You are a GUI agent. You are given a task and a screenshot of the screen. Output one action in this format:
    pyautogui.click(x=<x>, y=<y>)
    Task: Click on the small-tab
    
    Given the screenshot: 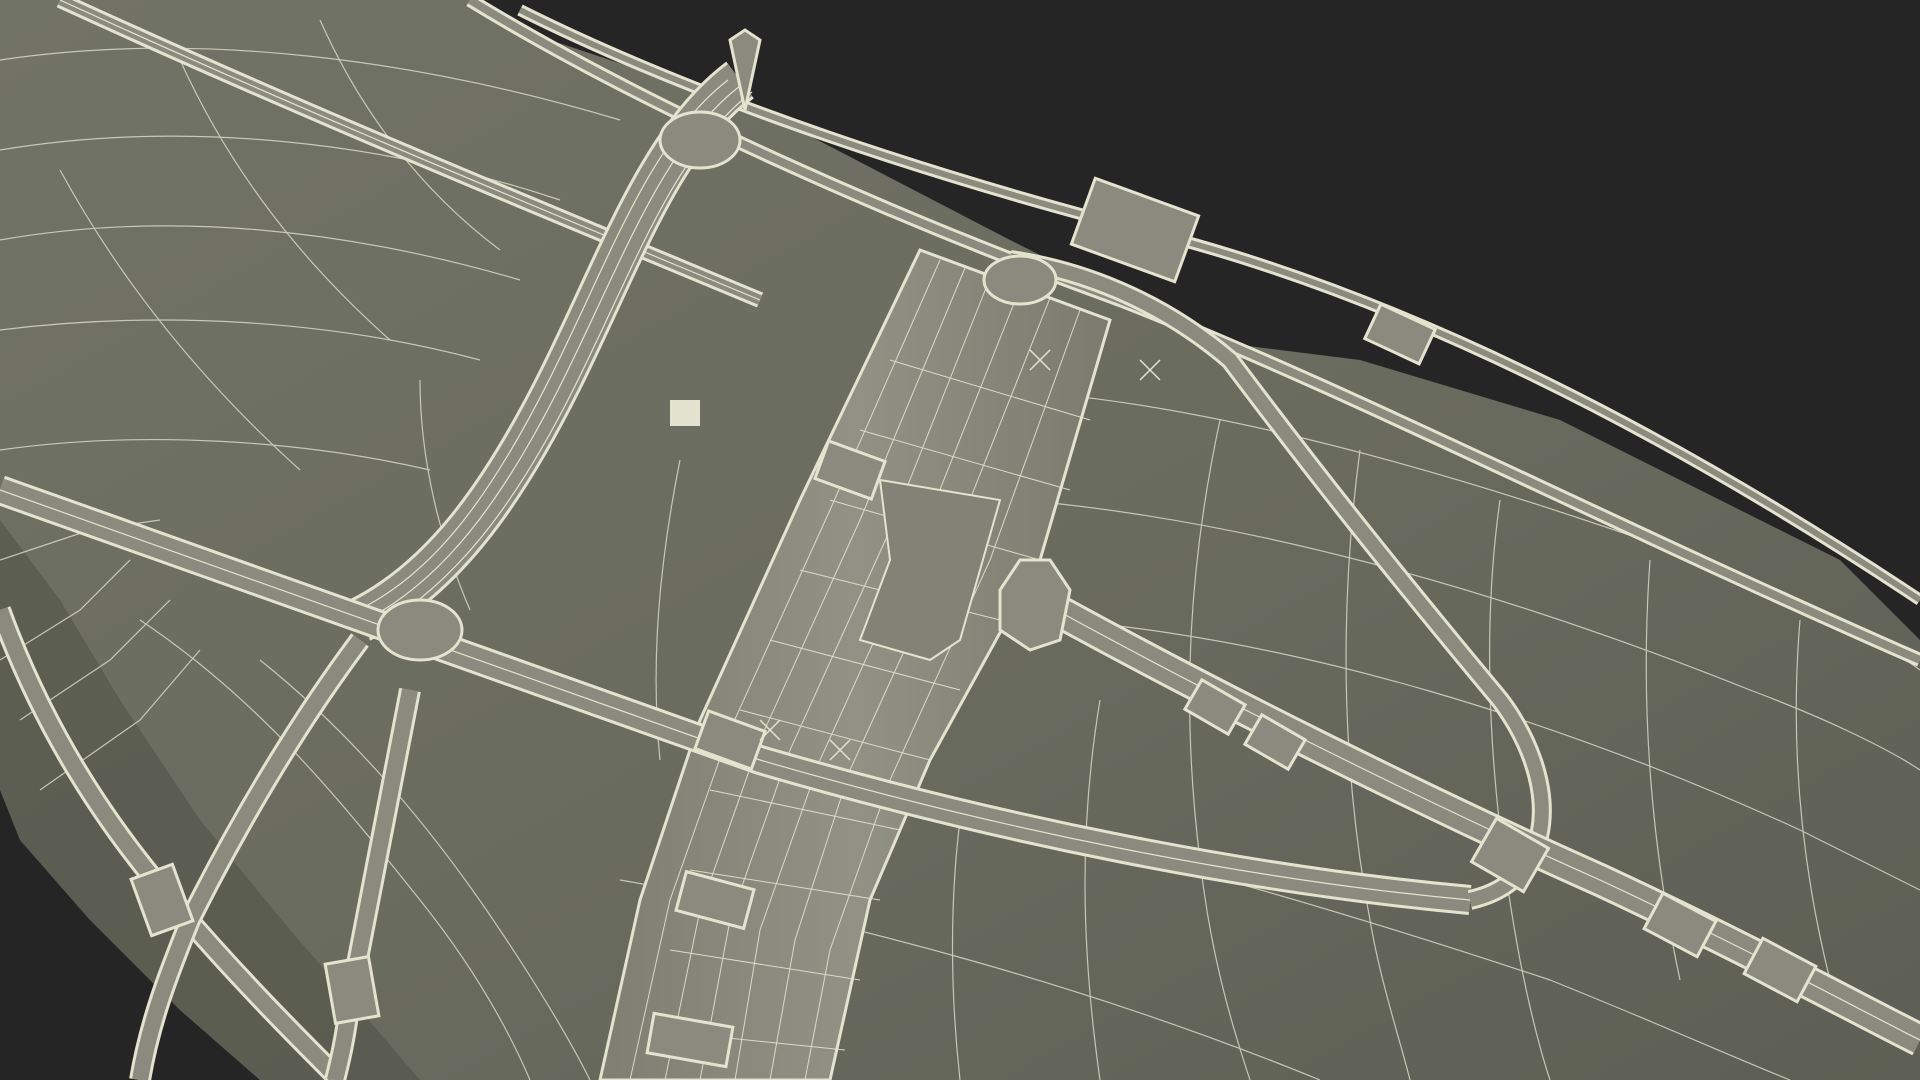 What is the action you would take?
    pyautogui.click(x=685, y=413)
    